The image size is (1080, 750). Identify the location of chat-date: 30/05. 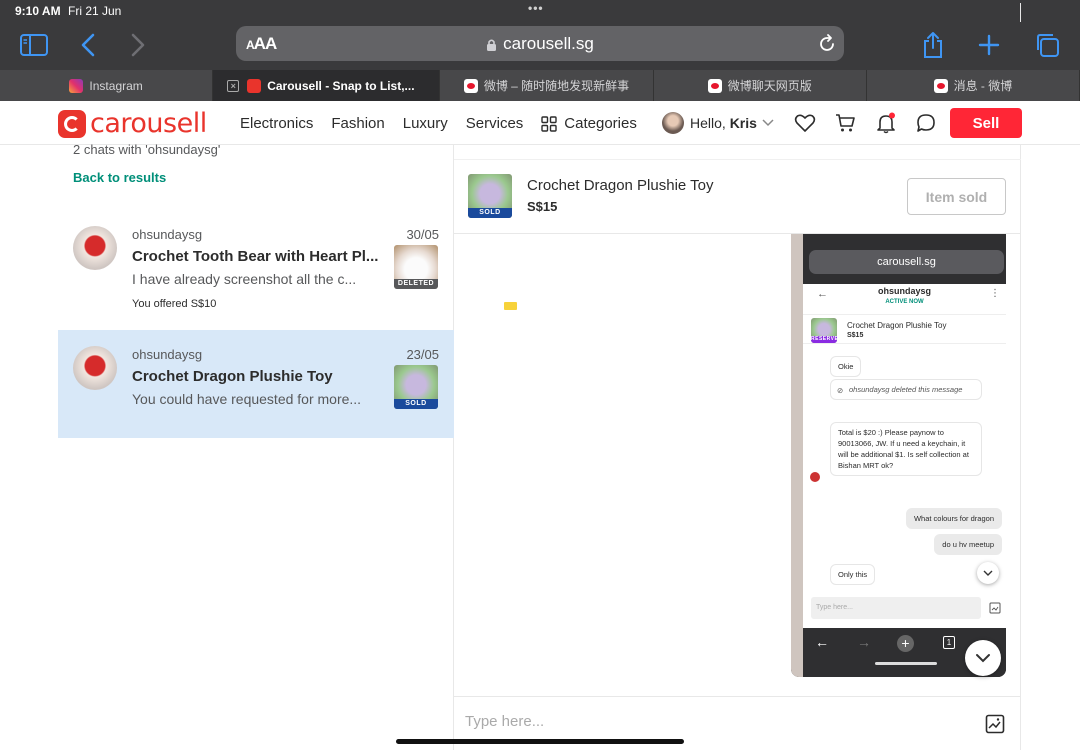
(422, 234).